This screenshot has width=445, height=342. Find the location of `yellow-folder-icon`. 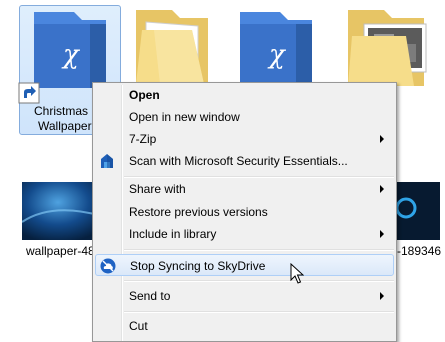

yellow-folder-icon is located at coordinates (172, 48).